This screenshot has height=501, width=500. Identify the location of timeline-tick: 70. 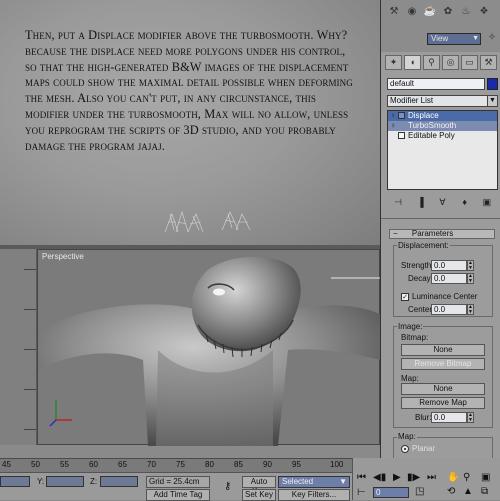
(151, 464).